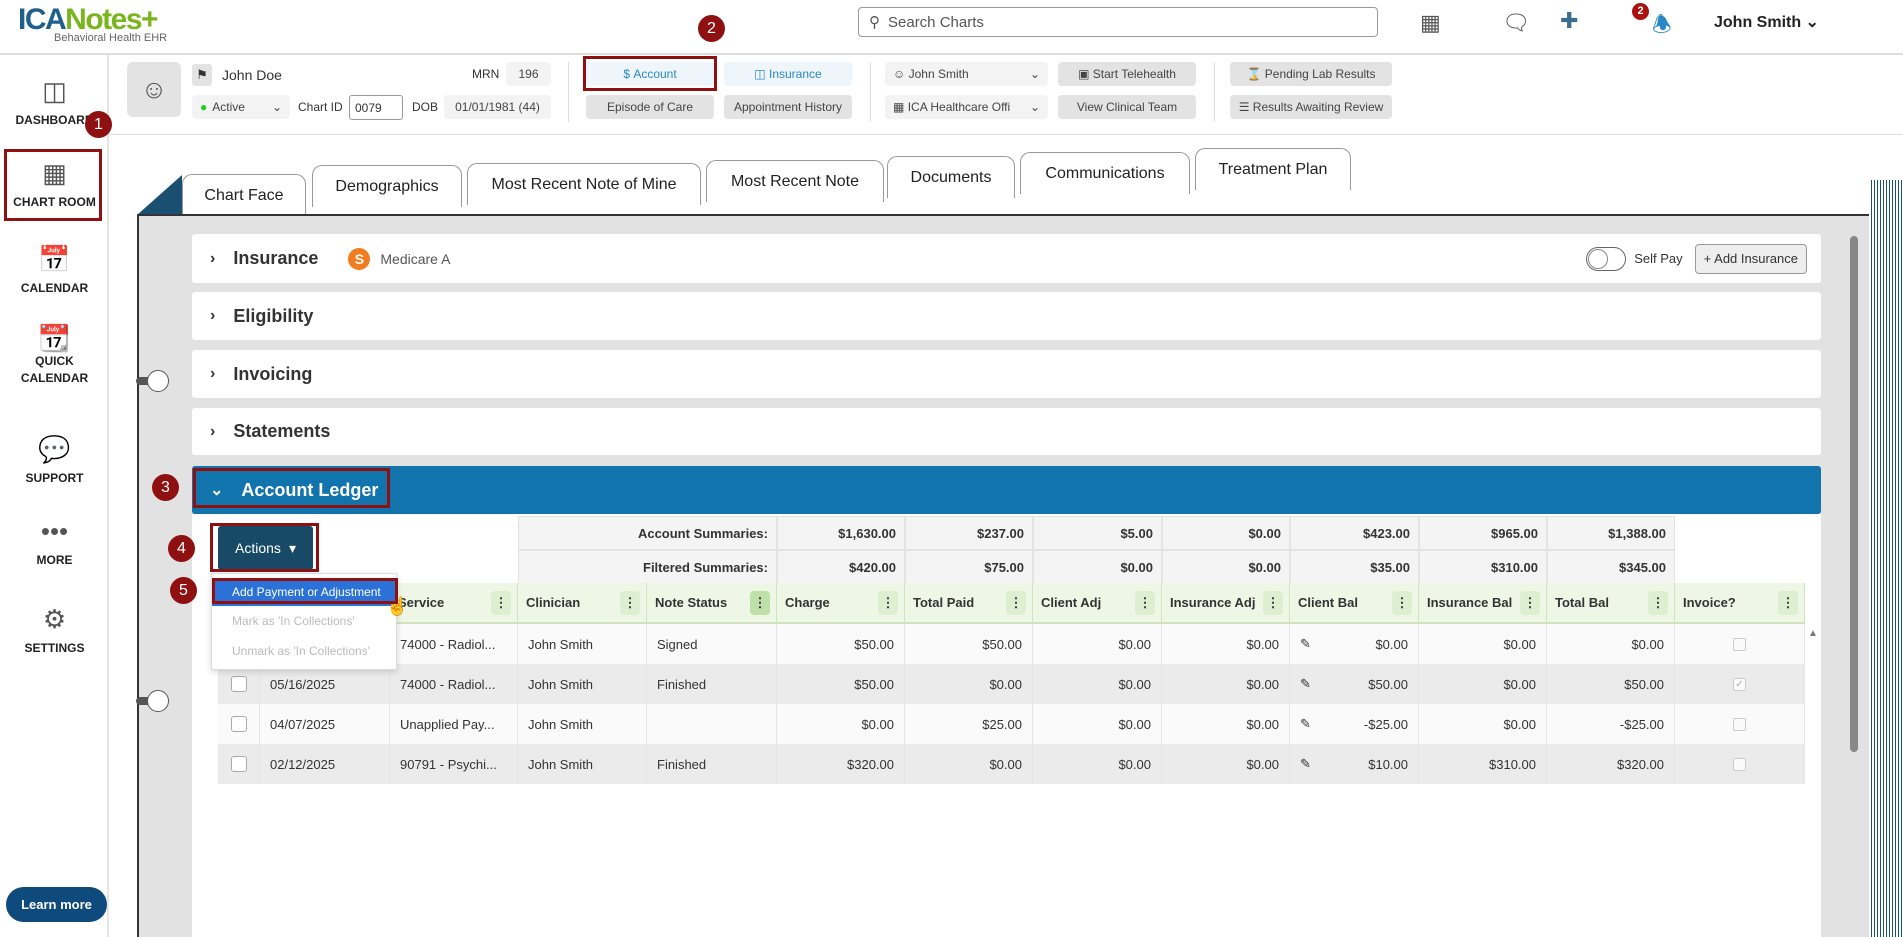  Describe the element at coordinates (202, 75) in the screenshot. I see `flag-icon: ⚑` at that location.